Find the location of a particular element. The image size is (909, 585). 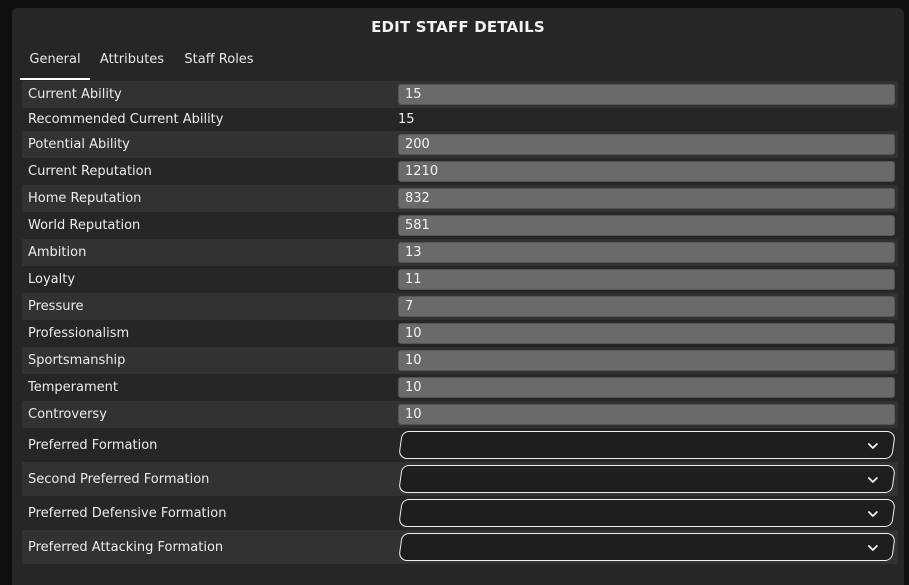

row-potential-ability: Potential Ability is located at coordinates (460, 144).